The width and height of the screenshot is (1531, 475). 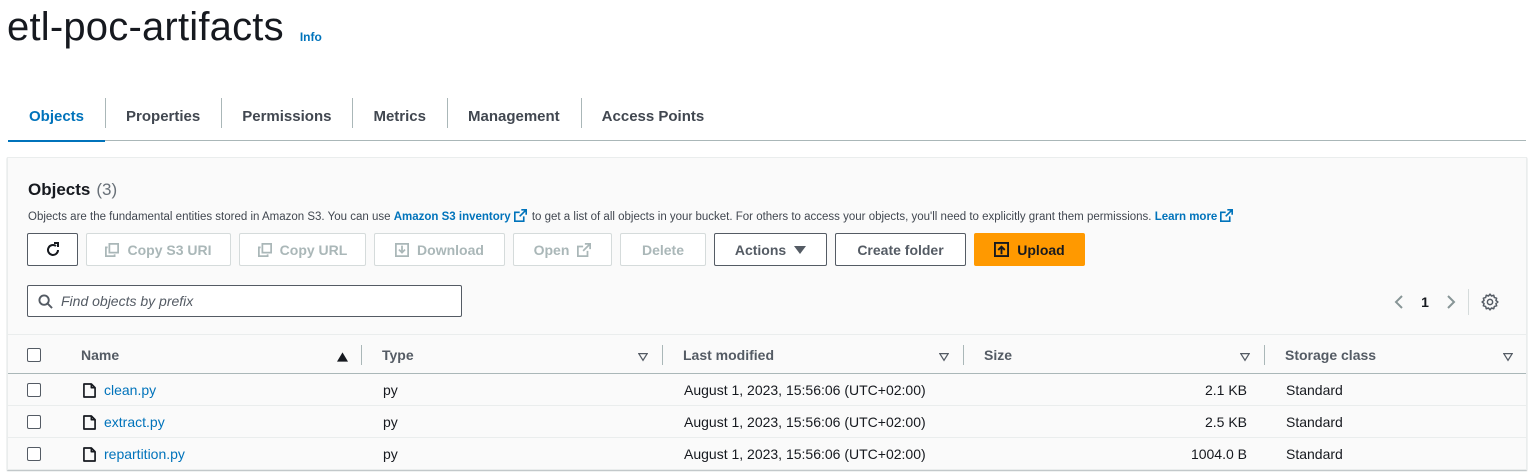 I want to click on upload-label: Upload, so click(x=1041, y=249).